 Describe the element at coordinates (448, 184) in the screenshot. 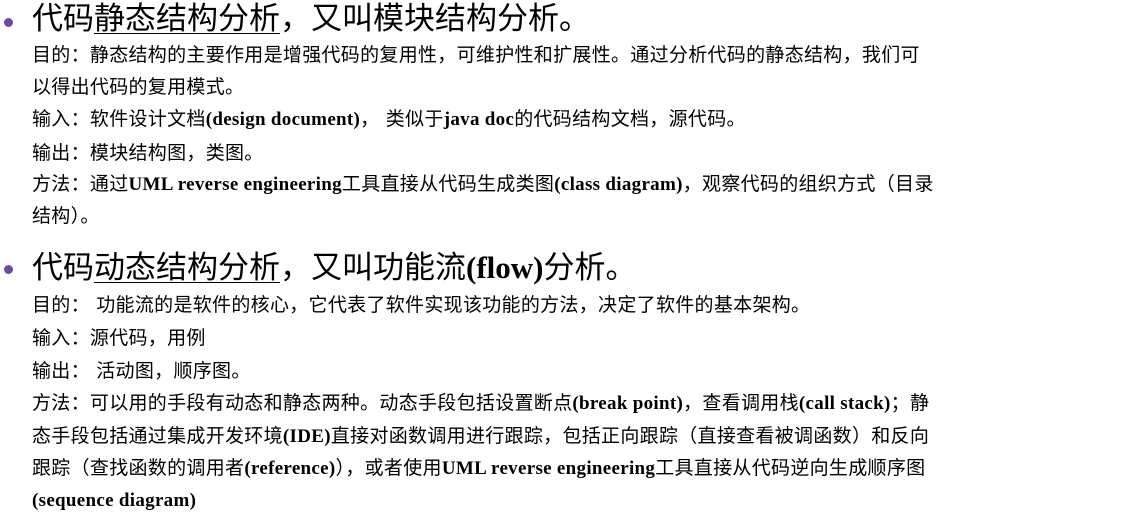

I see `method-text: 工具直接从代码生成类图` at that location.